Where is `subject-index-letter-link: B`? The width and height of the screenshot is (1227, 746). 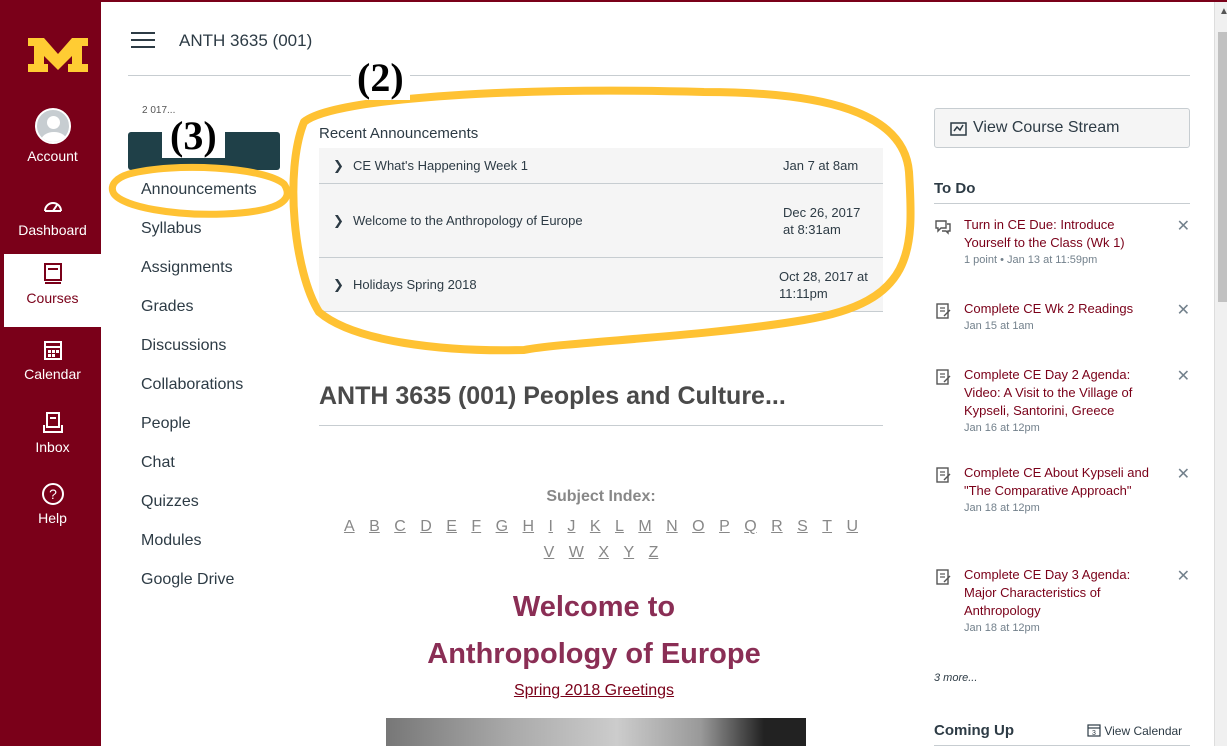 subject-index-letter-link: B is located at coordinates (374, 526).